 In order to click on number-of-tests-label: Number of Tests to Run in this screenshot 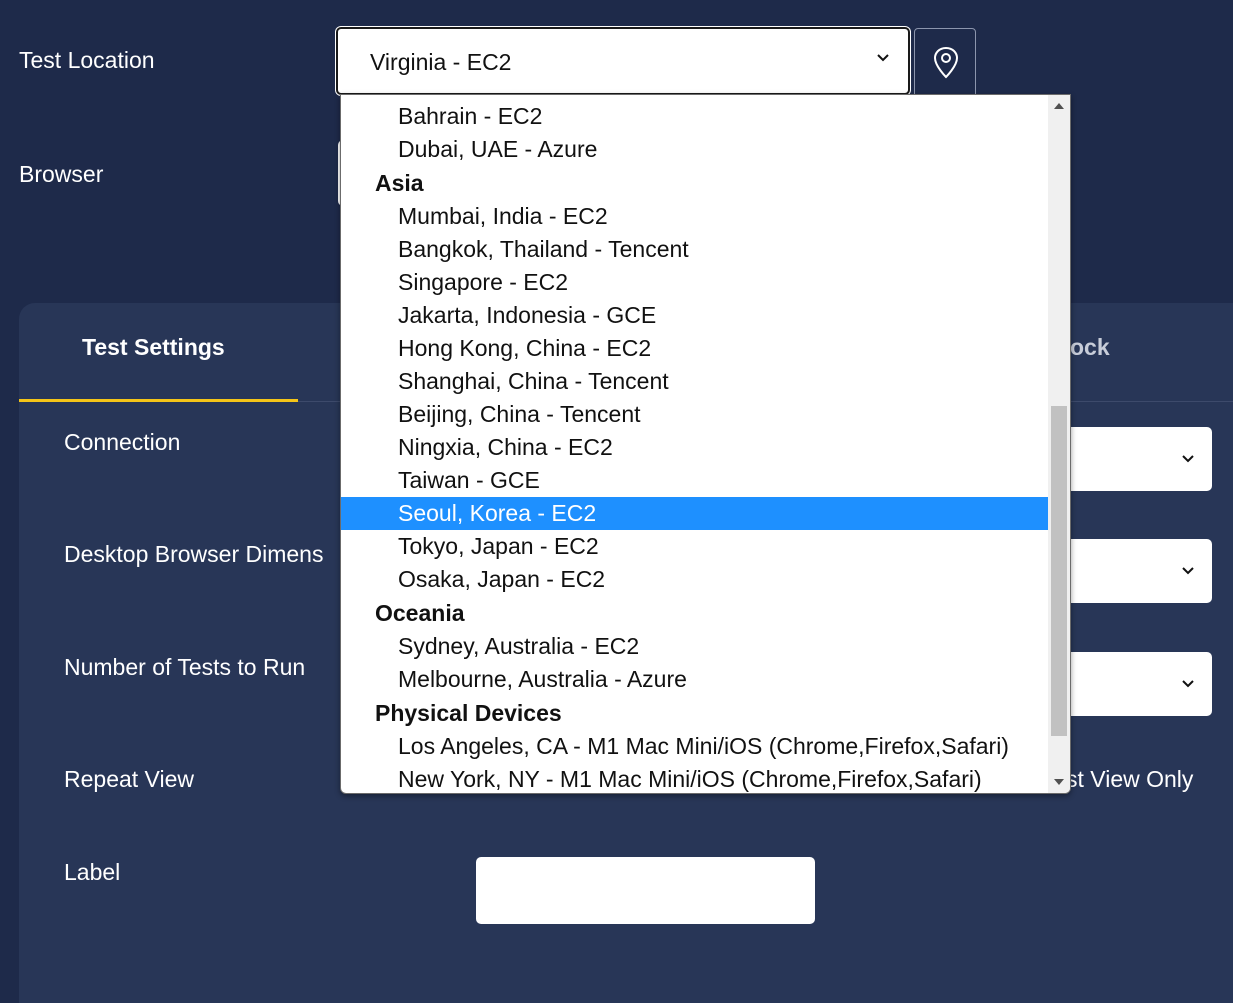, I will do `click(185, 667)`.